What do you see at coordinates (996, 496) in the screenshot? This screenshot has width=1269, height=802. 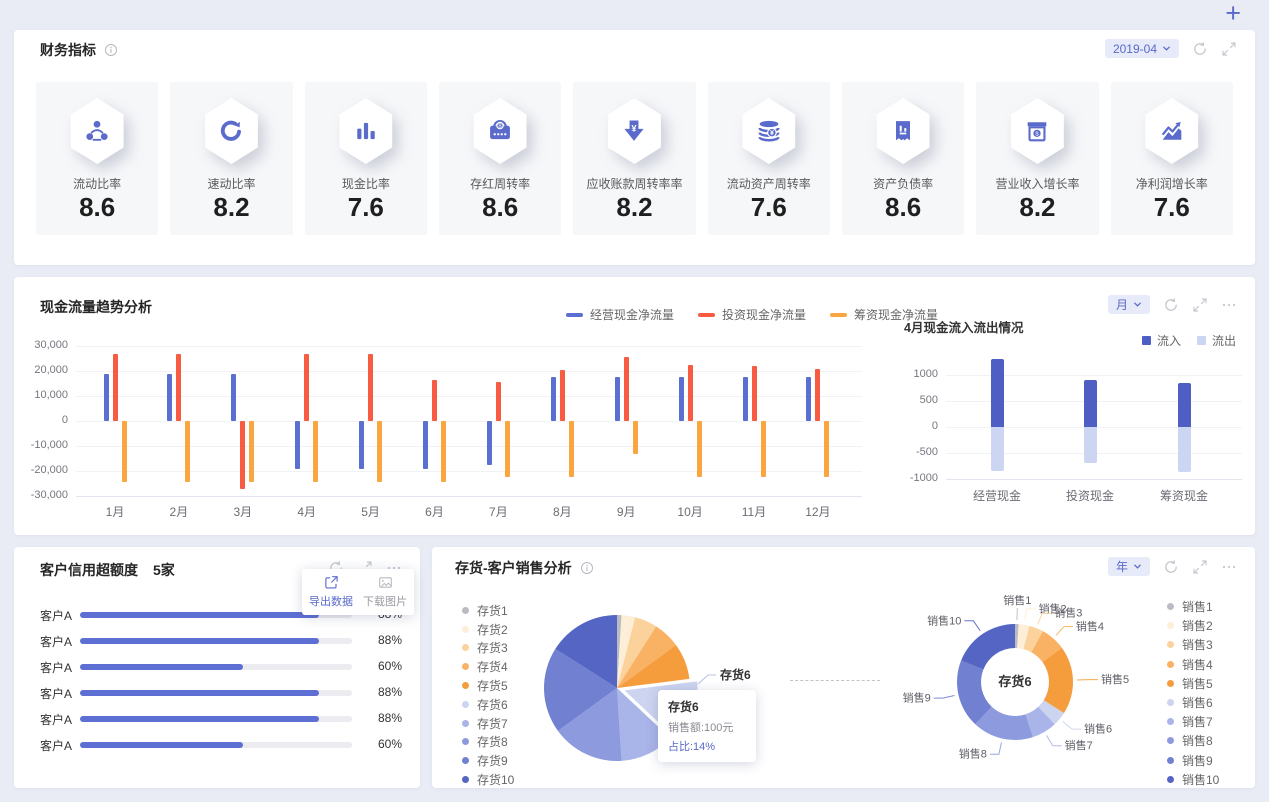 I see `x-axis-label: 经营现金` at bounding box center [996, 496].